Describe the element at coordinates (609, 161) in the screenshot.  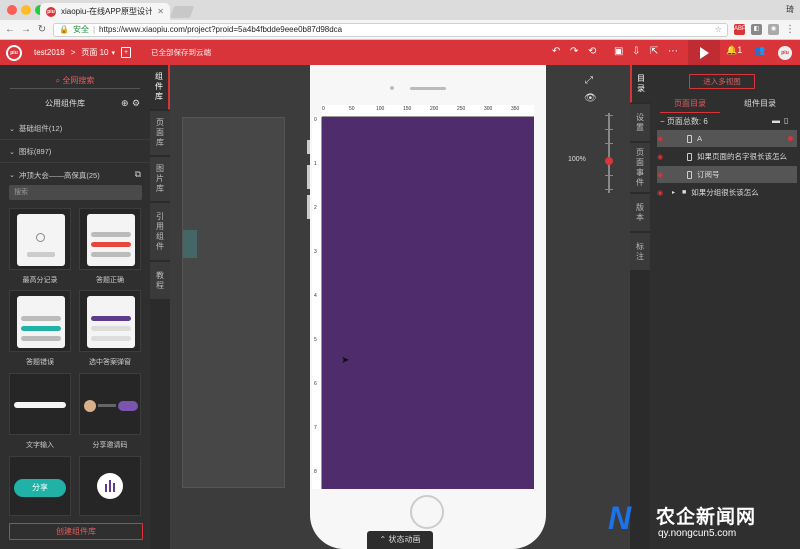
I see `zoom-slider-handle` at that location.